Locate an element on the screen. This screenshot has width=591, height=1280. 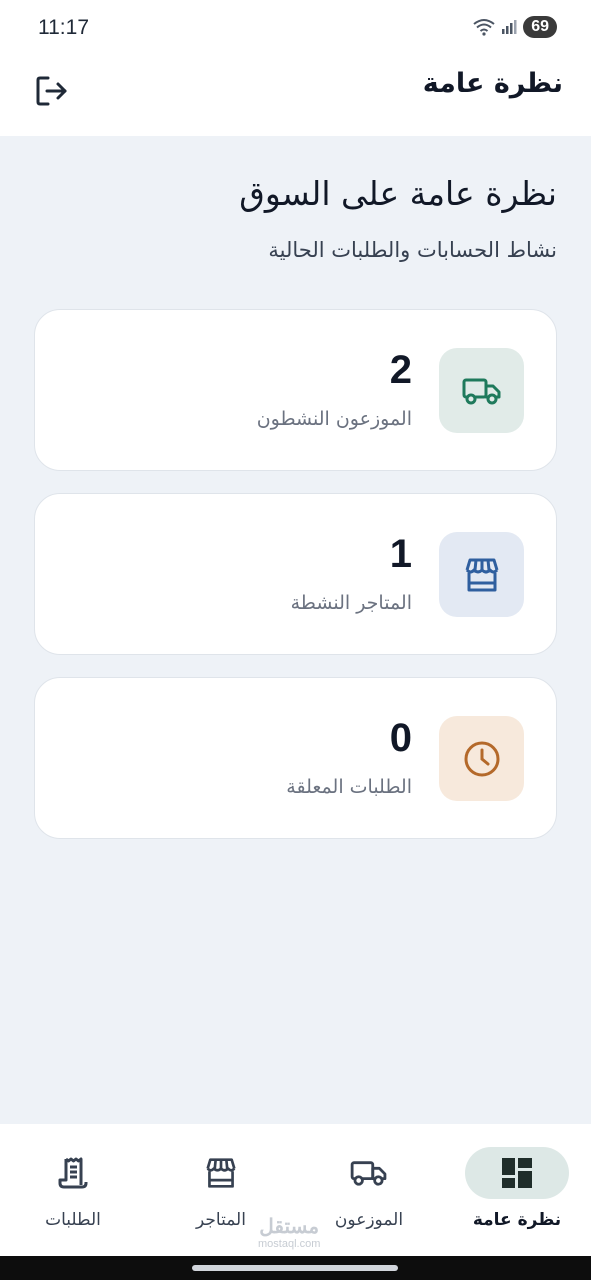
stat-value: 1 is located at coordinates (400, 554).